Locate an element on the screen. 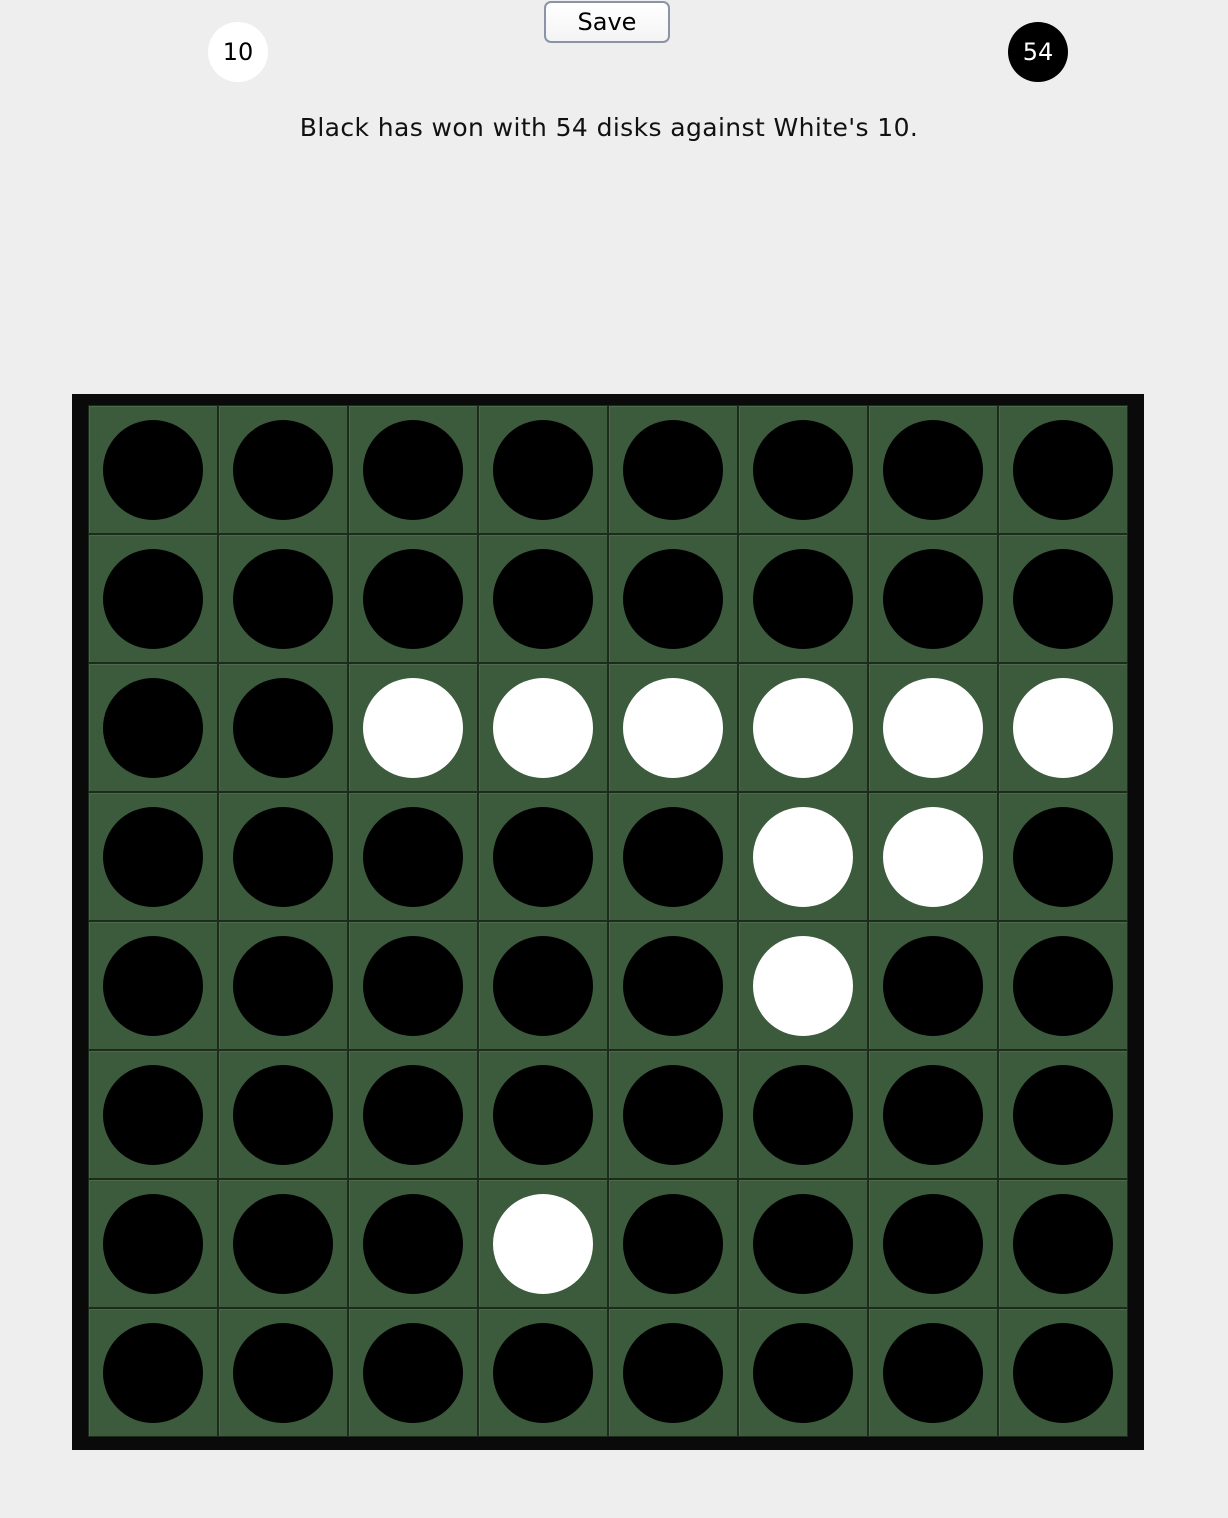  white-score-value: 10 is located at coordinates (238, 52).